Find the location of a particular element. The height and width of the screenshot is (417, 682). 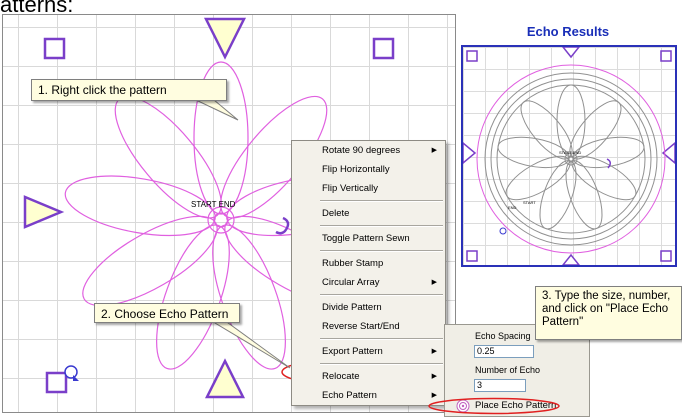

menu-item-relocate: Relocate ▶ is located at coordinates (368, 376).